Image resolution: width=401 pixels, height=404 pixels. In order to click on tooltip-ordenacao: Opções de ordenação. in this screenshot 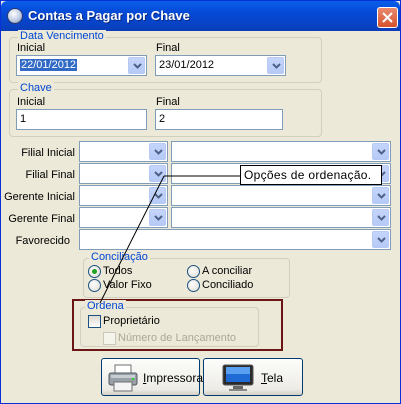, I will do `click(311, 175)`.